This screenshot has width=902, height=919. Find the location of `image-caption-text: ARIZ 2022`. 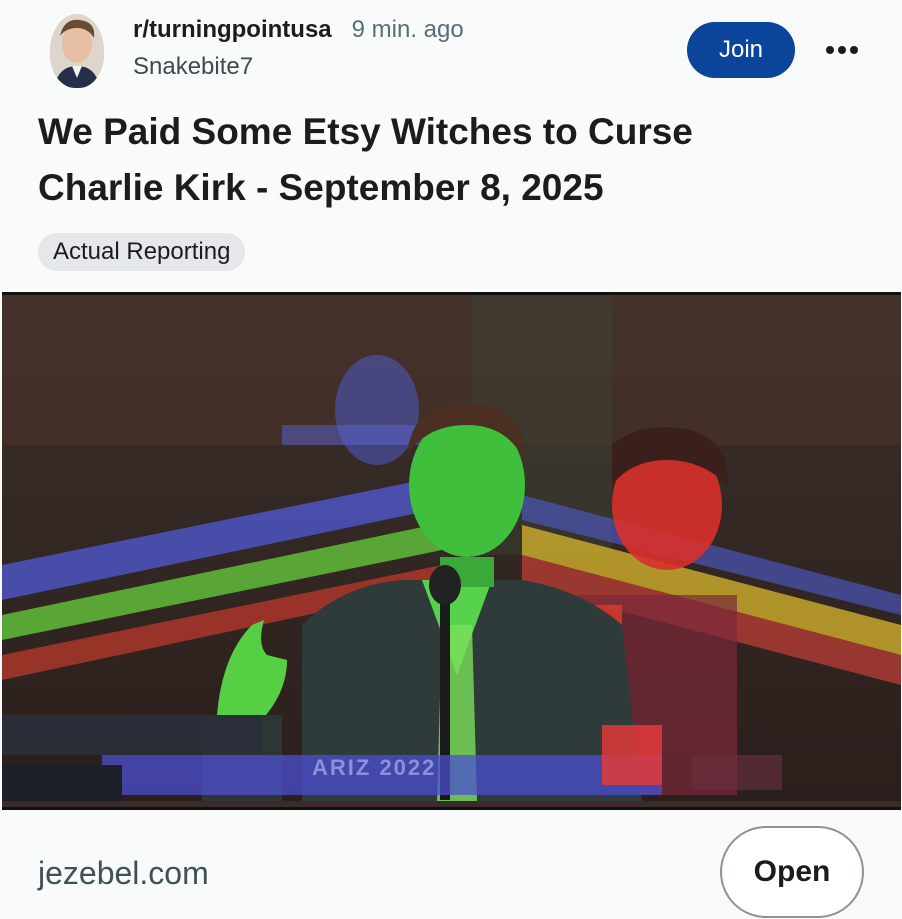

image-caption-text: ARIZ 2022 is located at coordinates (374, 767).